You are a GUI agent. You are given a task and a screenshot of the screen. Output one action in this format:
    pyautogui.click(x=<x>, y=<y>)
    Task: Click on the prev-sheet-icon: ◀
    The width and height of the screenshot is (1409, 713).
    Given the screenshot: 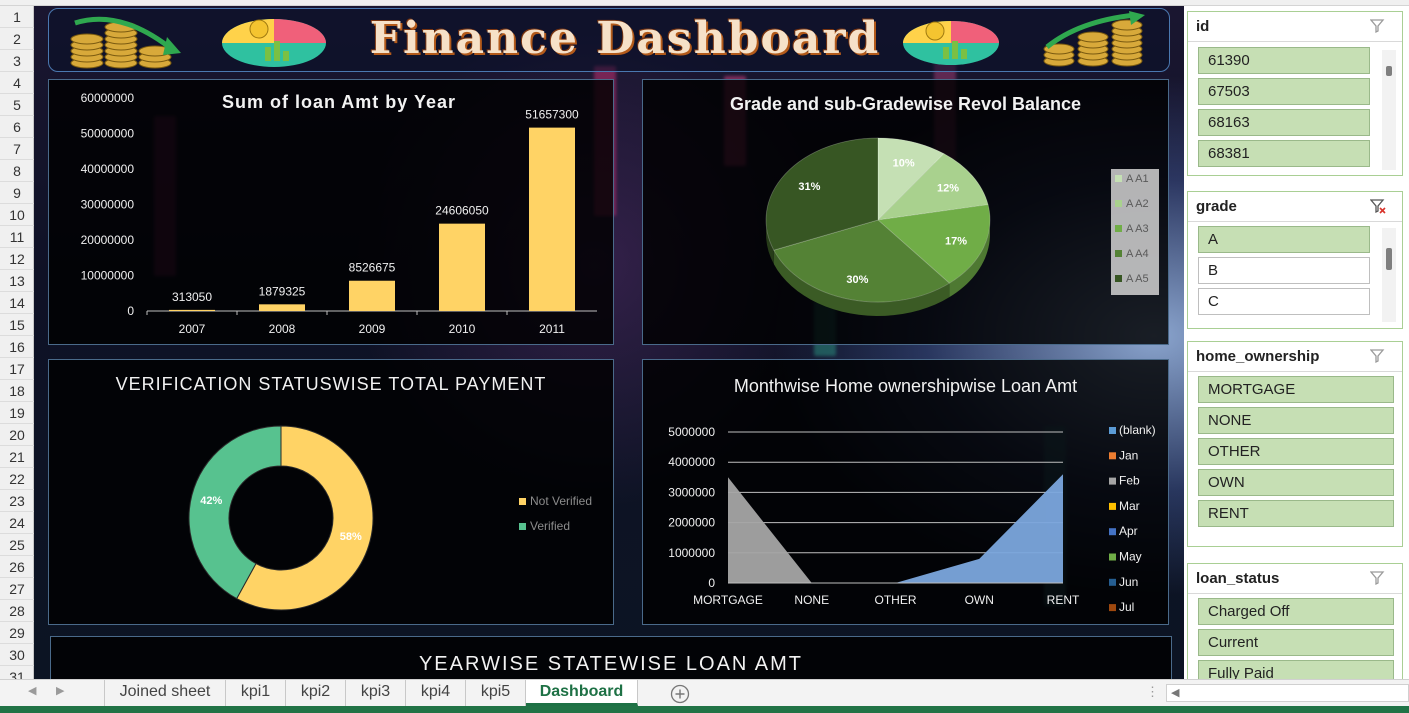 What is the action you would take?
    pyautogui.click(x=32, y=690)
    